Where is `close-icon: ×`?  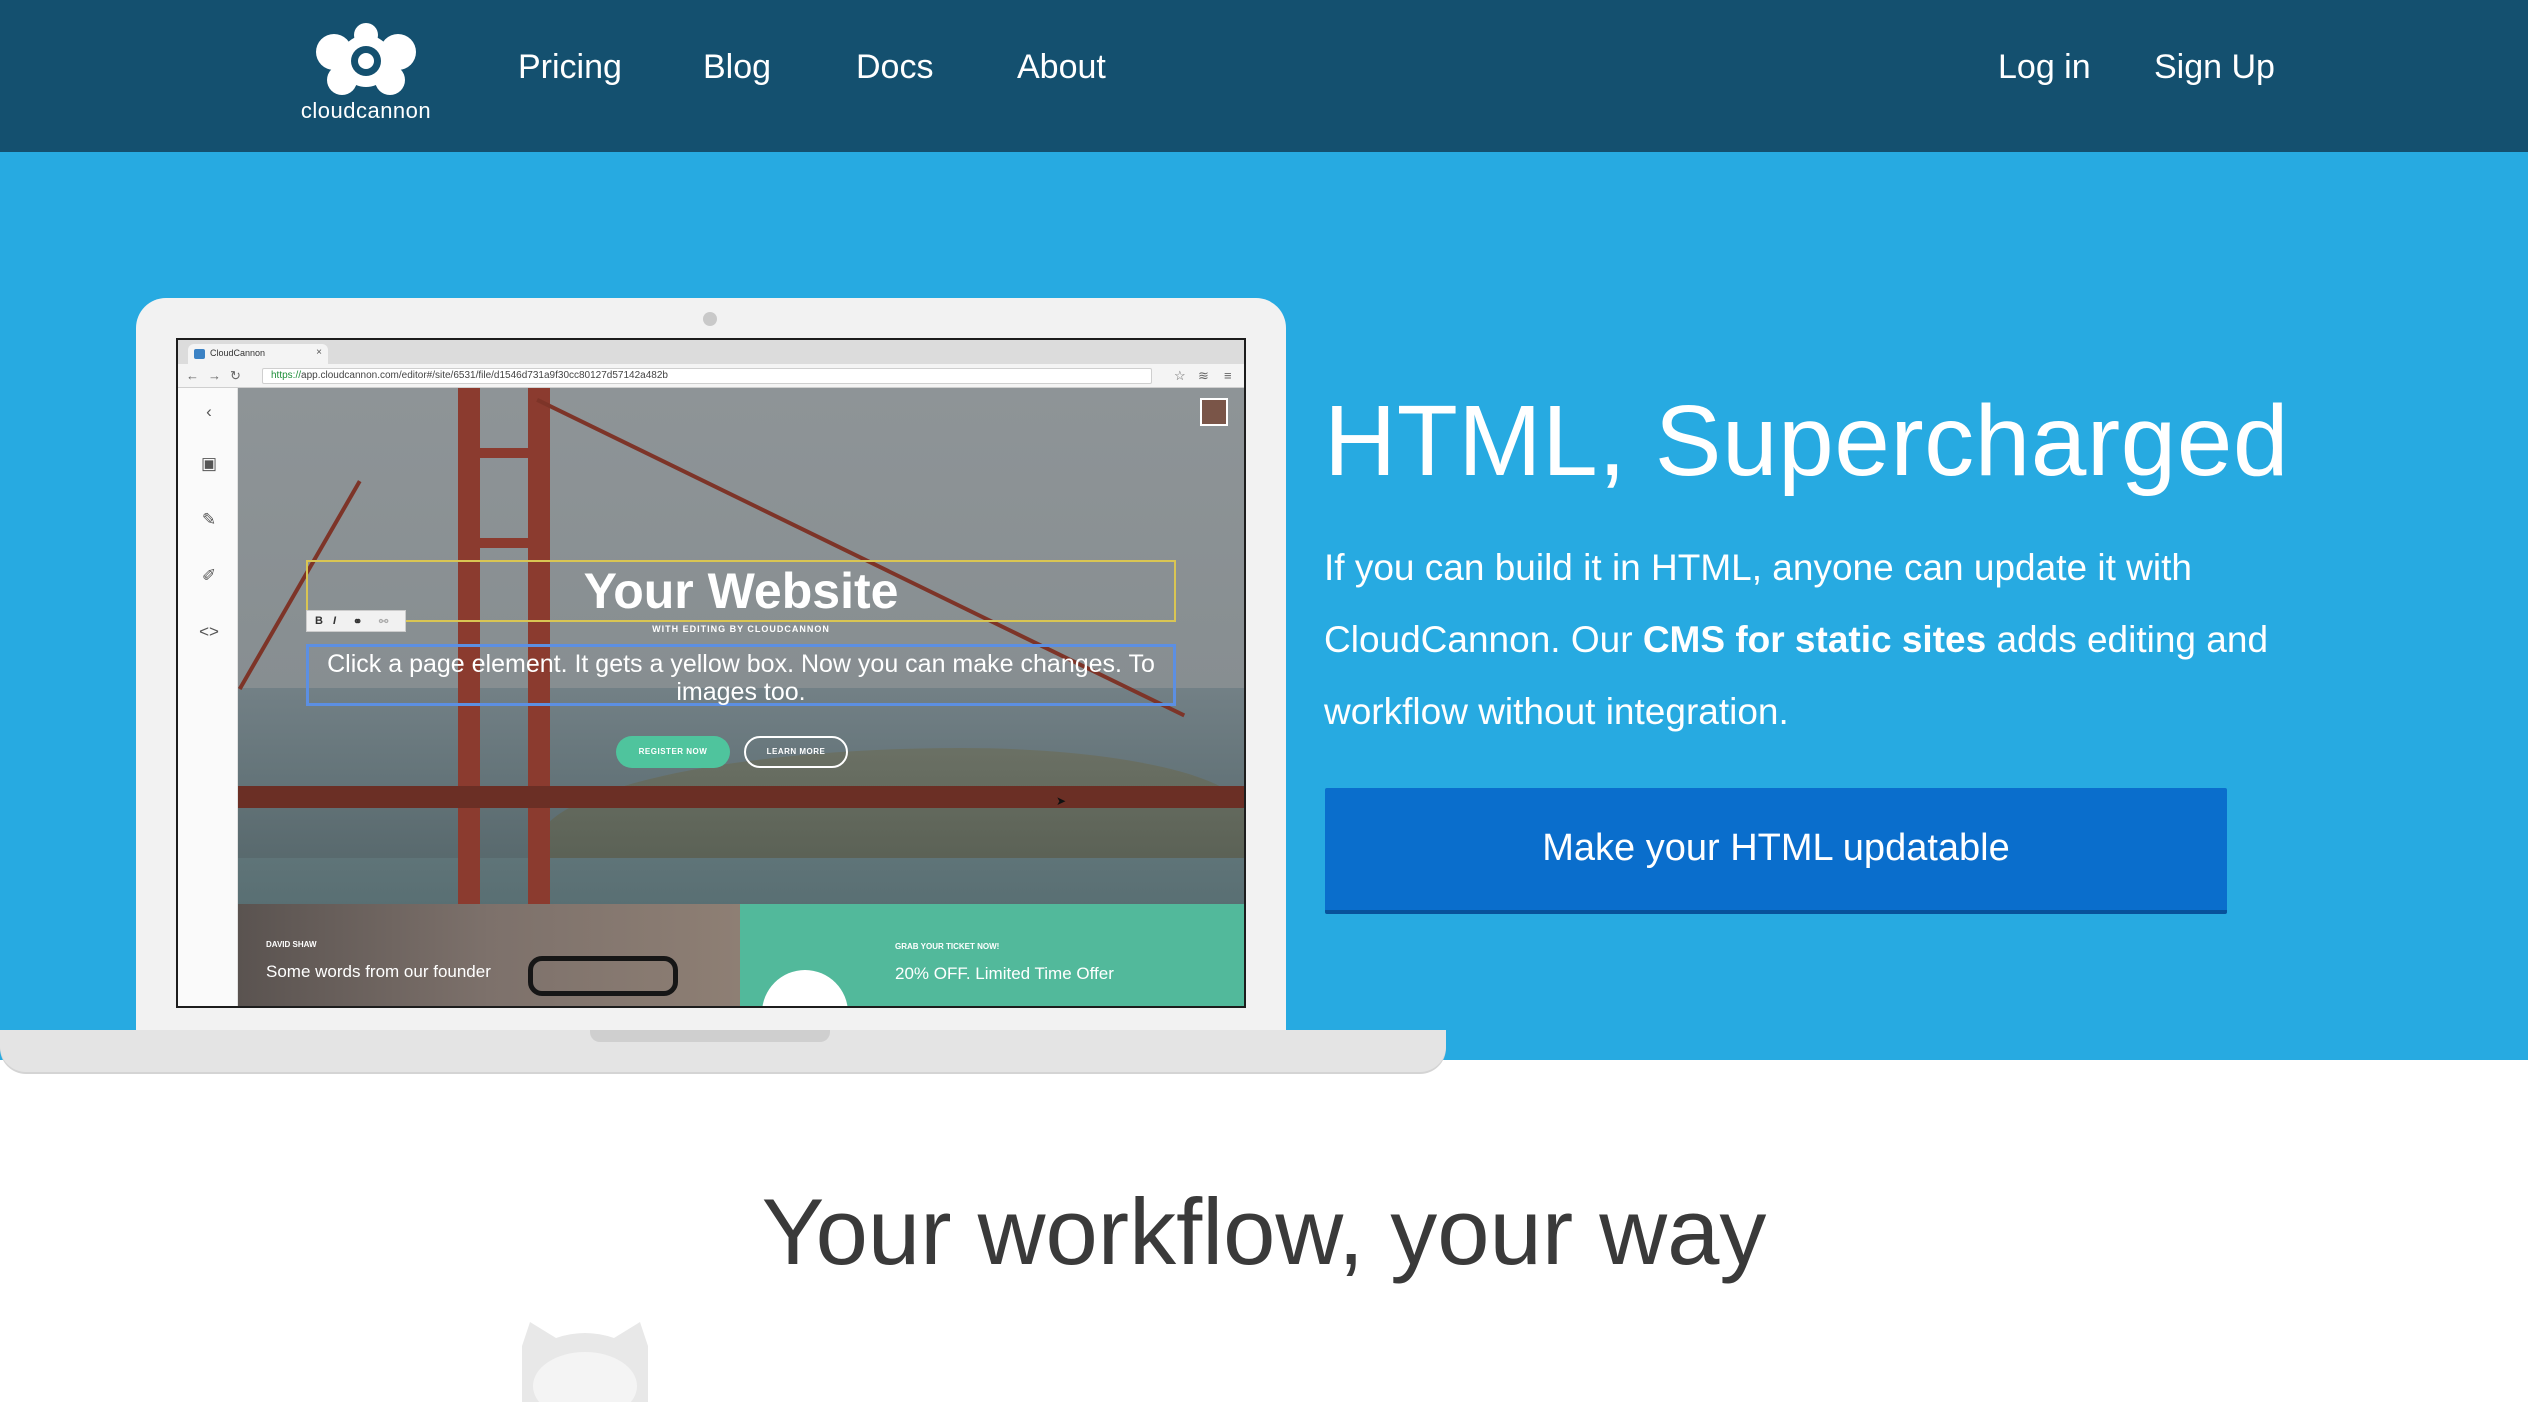 close-icon: × is located at coordinates (319, 352).